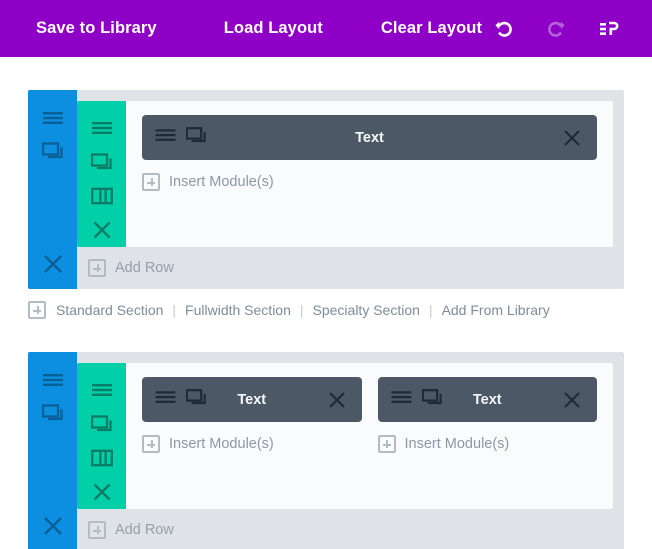 The width and height of the screenshot is (652, 549). I want to click on insert-modules-button-3: Insert Module(s), so click(487, 444).